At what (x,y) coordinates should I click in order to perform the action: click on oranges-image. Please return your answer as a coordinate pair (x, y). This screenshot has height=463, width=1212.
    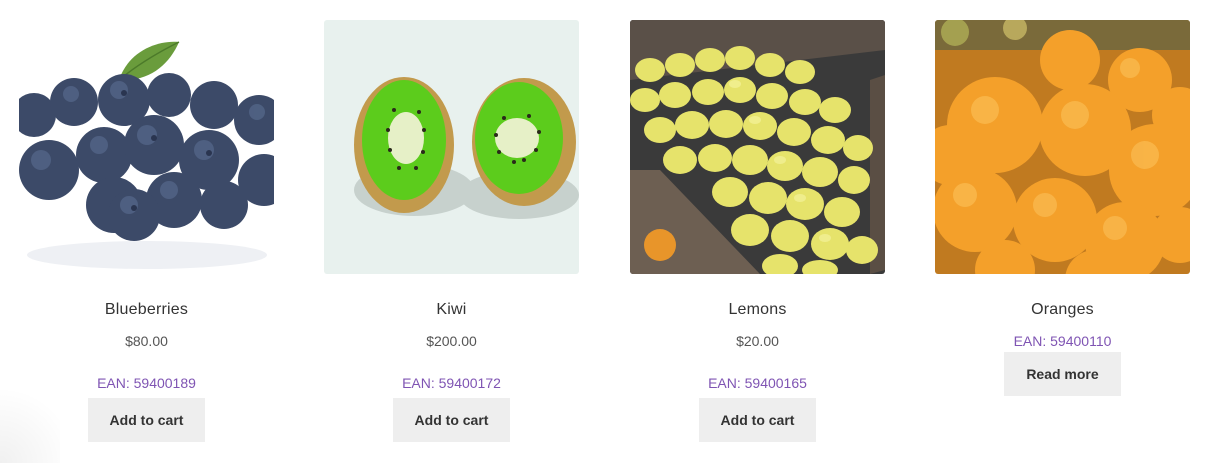
    Looking at the image, I should click on (1062, 147).